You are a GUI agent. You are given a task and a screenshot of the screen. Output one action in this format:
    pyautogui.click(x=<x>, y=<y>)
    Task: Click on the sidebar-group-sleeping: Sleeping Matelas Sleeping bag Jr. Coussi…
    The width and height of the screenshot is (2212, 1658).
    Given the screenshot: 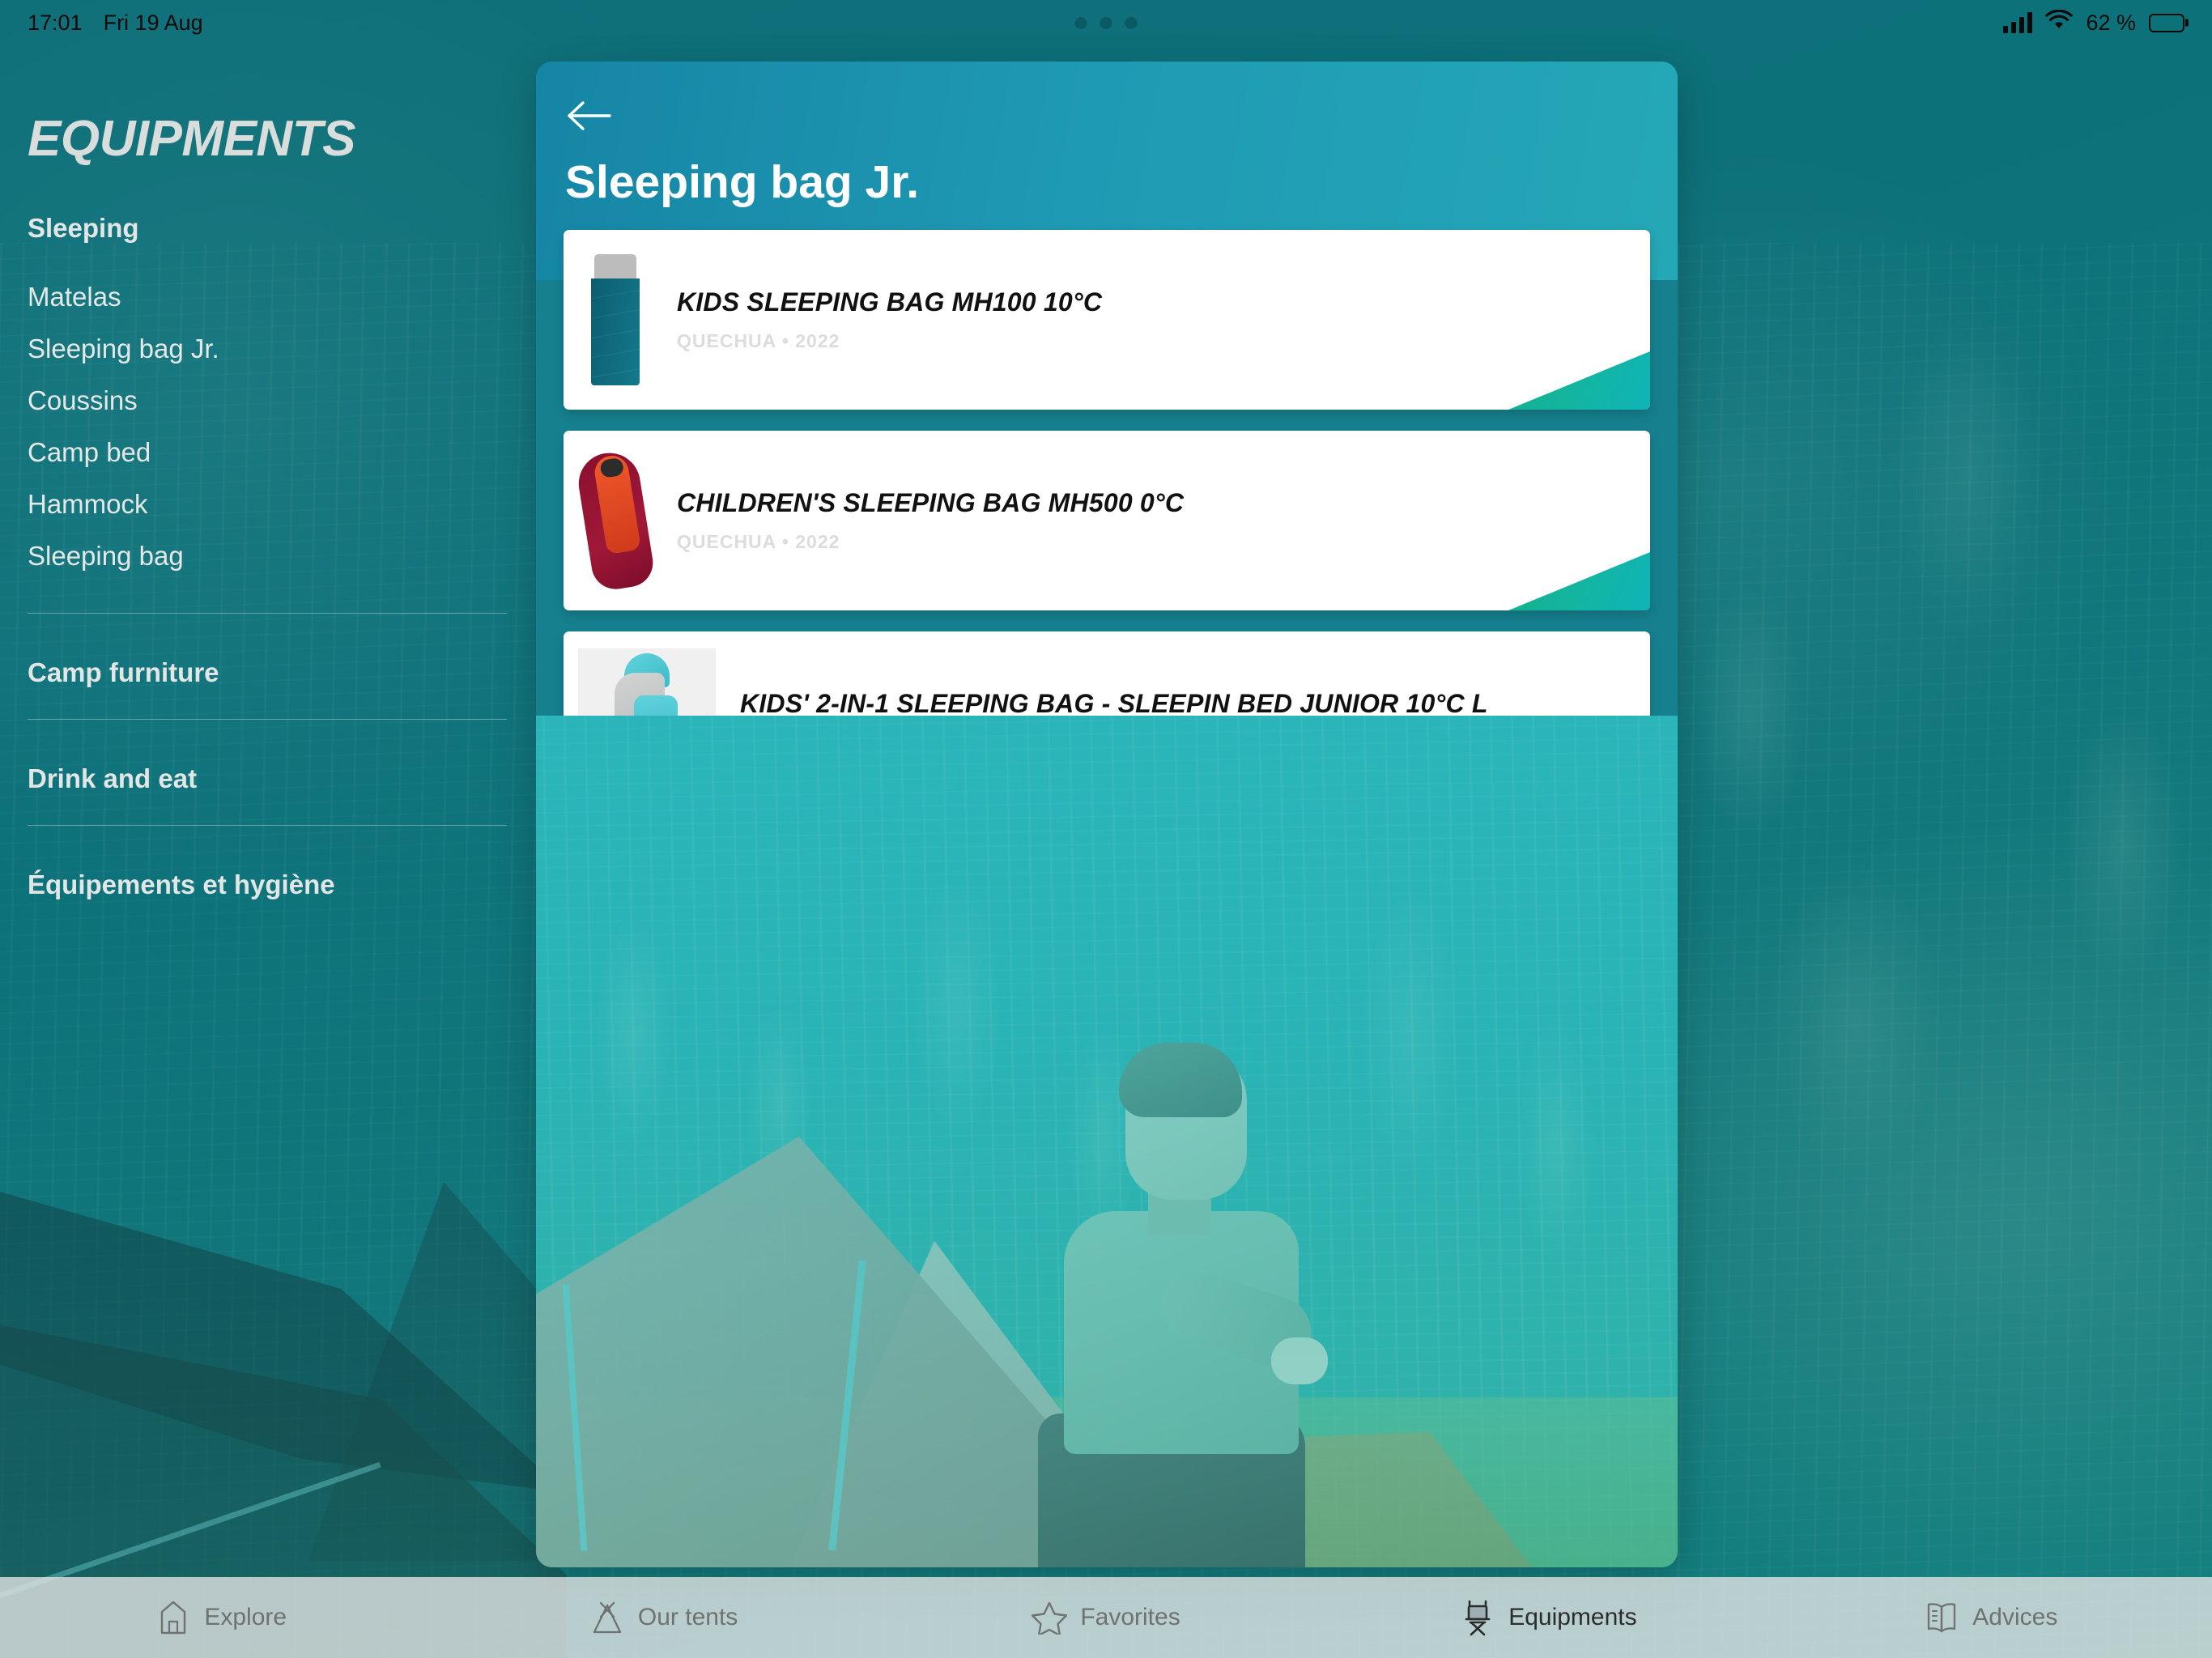 What is the action you would take?
    pyautogui.click(x=268, y=397)
    